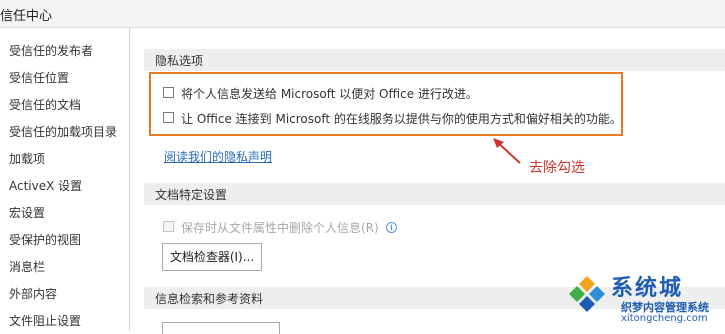  Describe the element at coordinates (63, 131) in the screenshot. I see `sidebar-item-trusted-addin-catalogs: 受信任的加载项目录` at that location.